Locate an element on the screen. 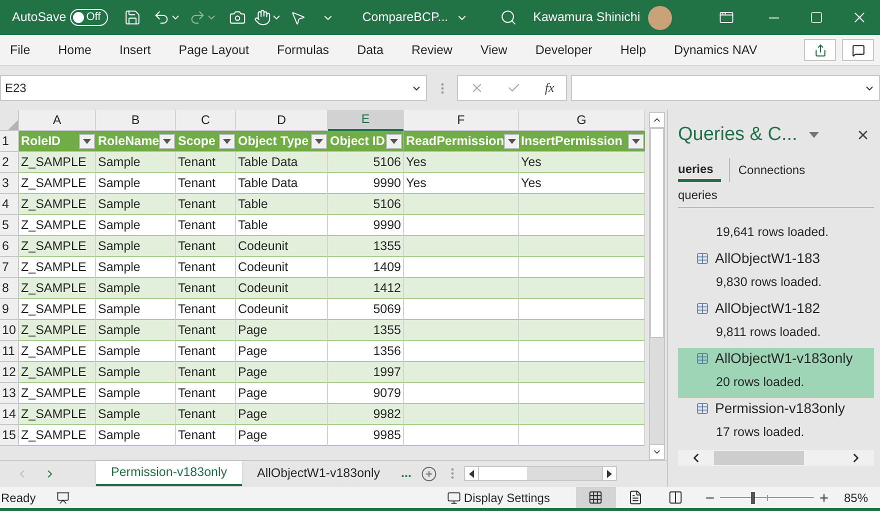 Image resolution: width=880 pixels, height=511 pixels. ribbon-tab: Developer is located at coordinates (563, 50).